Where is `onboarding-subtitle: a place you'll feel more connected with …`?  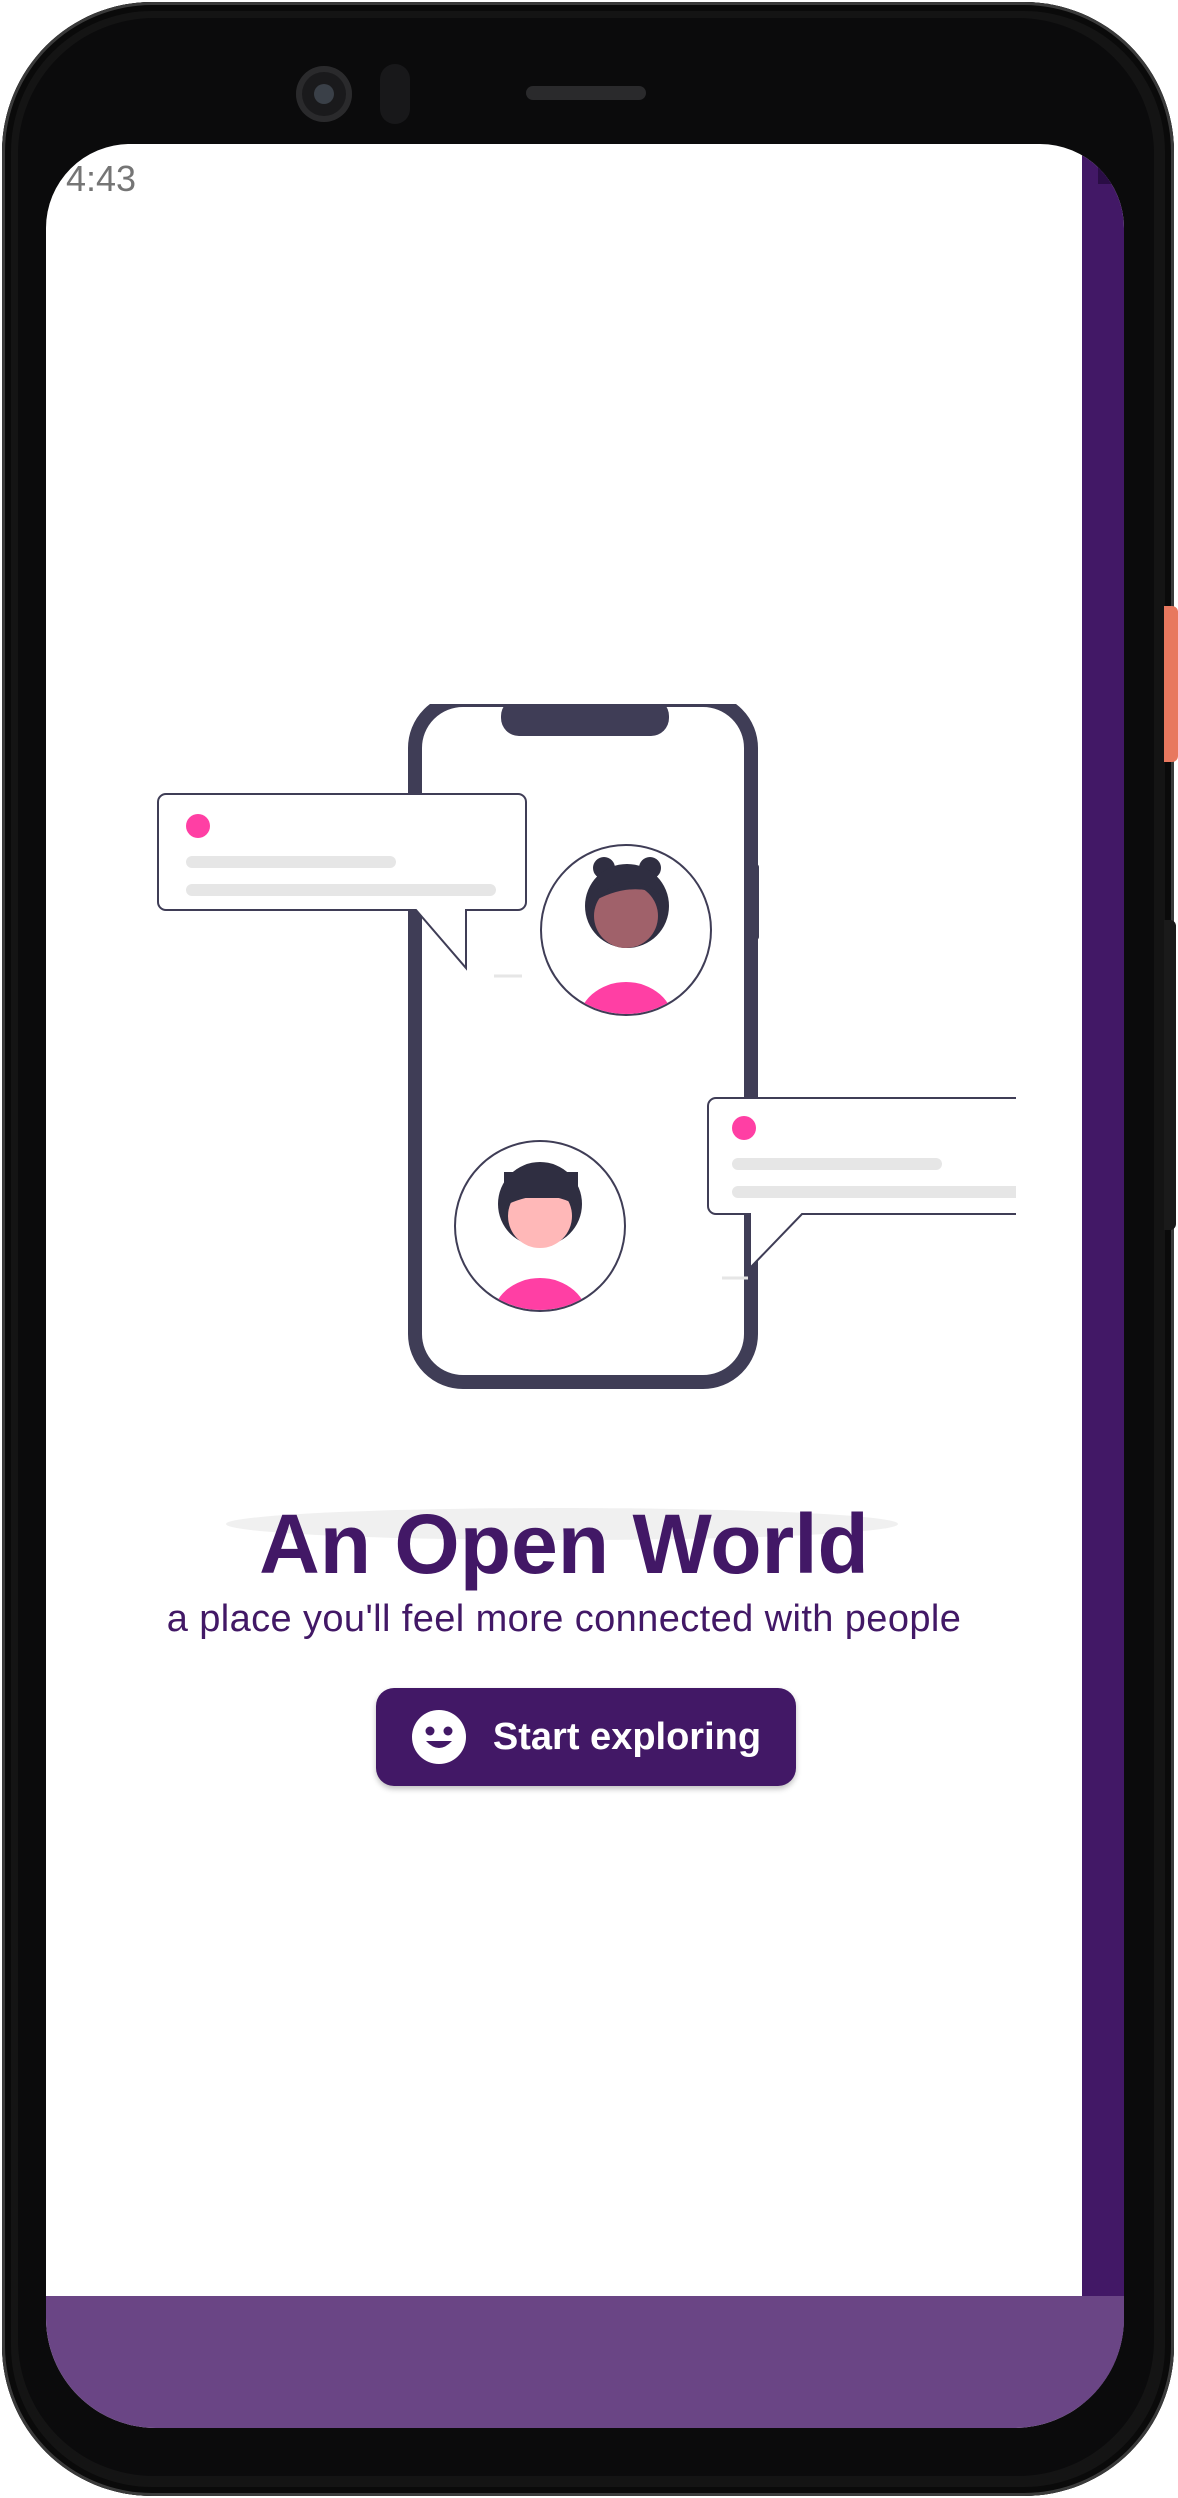
onboarding-subtitle: a place you'll feel more connected with … is located at coordinates (564, 1619).